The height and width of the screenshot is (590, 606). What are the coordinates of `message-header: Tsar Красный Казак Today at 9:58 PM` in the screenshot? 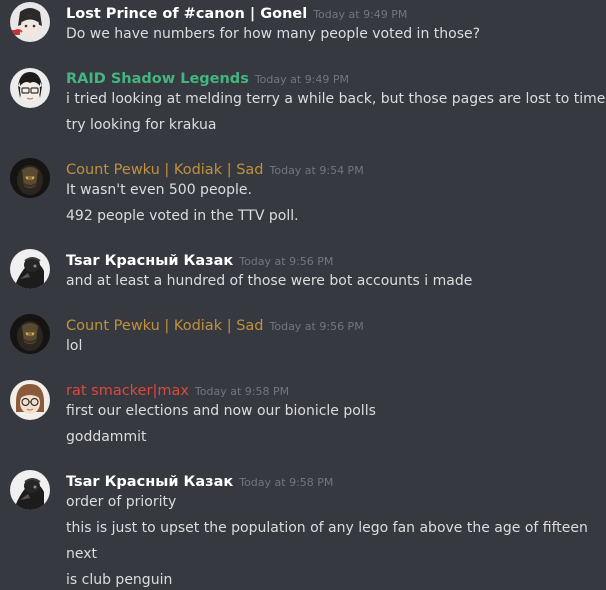 It's located at (199, 481).